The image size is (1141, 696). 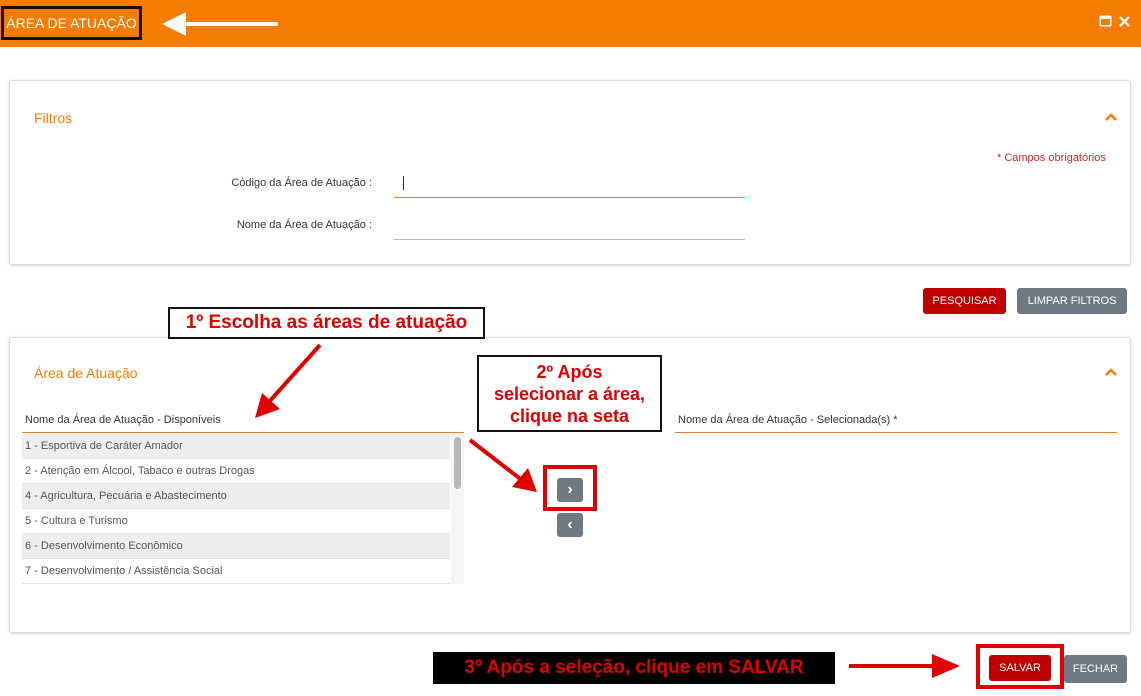 What do you see at coordinates (220, 24) in the screenshot?
I see `title-pointer-arrow` at bounding box center [220, 24].